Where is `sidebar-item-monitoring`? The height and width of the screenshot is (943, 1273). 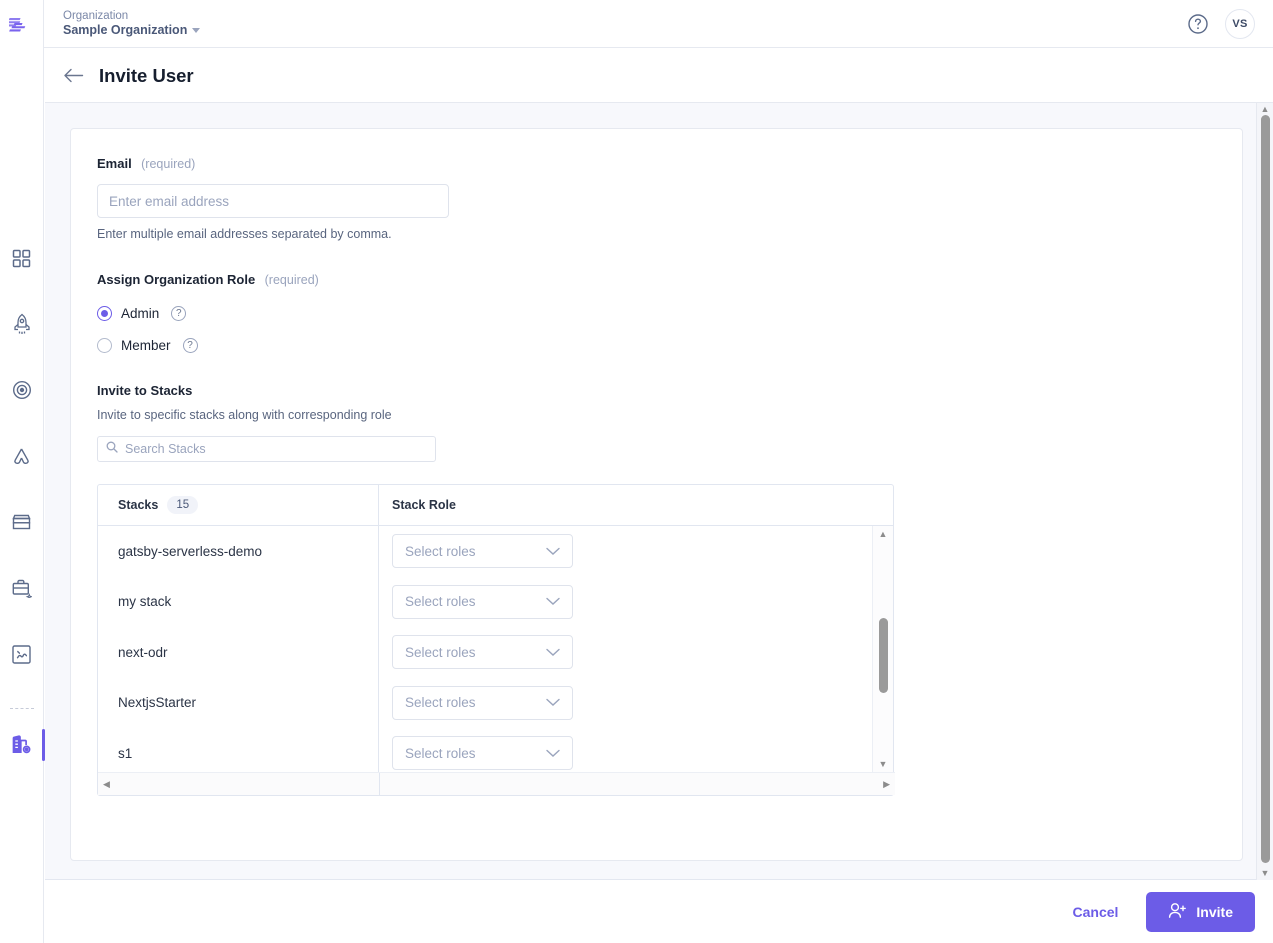 sidebar-item-monitoring is located at coordinates (22, 390).